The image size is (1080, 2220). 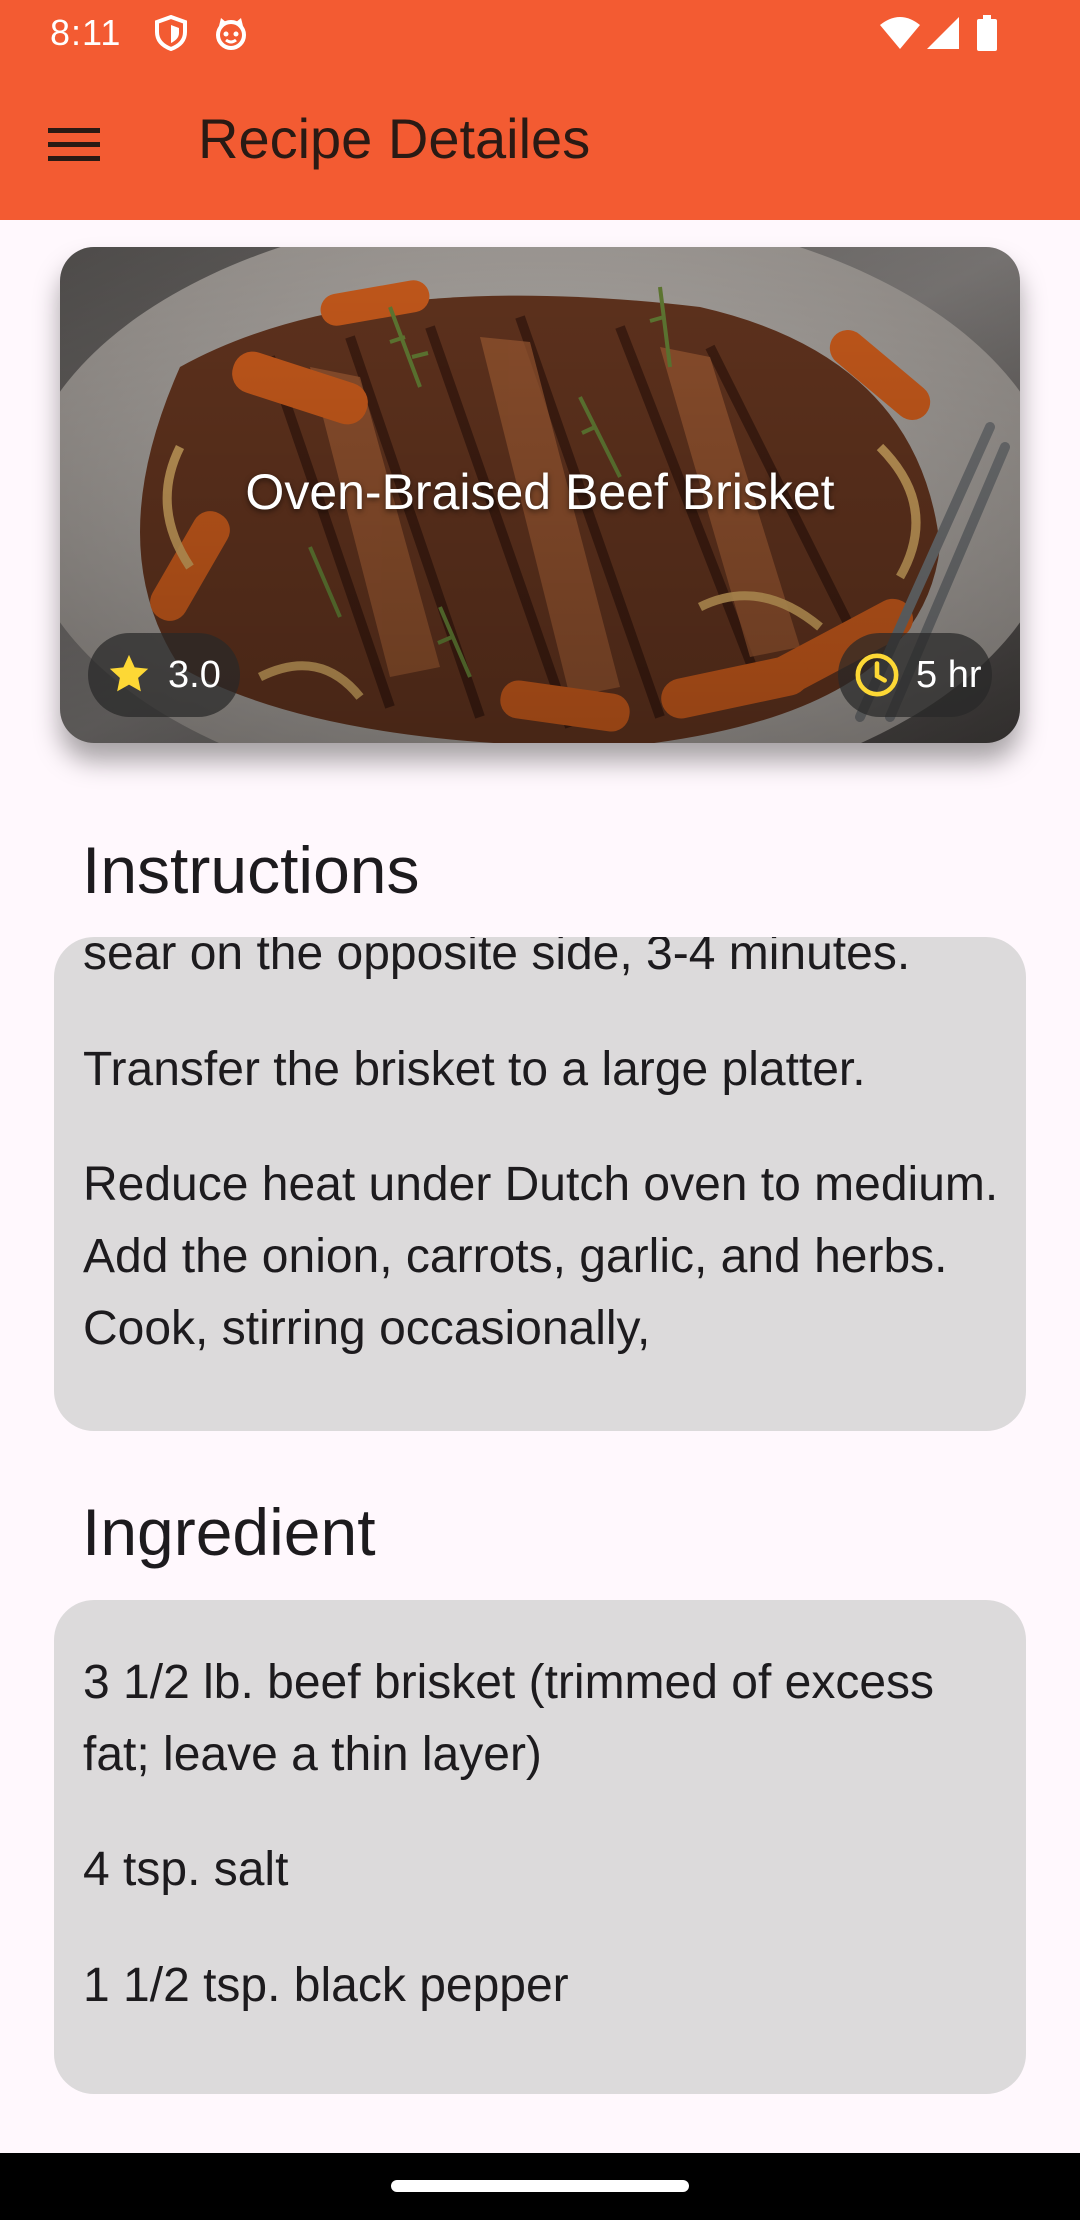 What do you see at coordinates (86, 32) in the screenshot?
I see `status-time: 8:11` at bounding box center [86, 32].